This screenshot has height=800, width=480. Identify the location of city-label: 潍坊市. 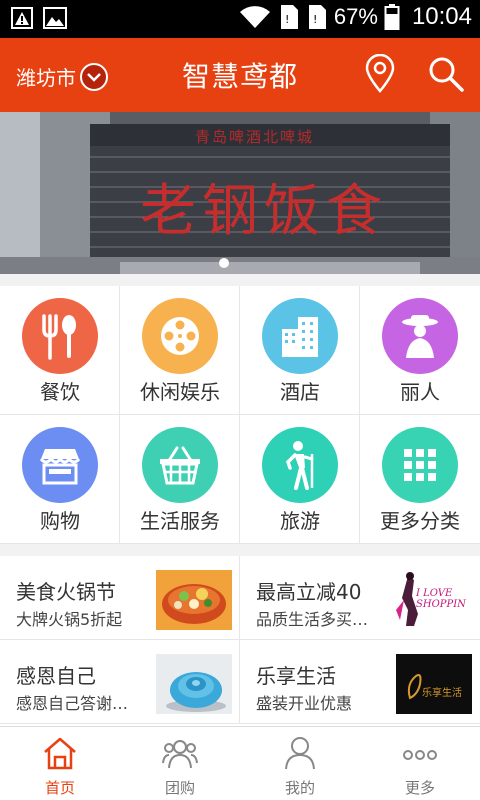
(46, 78).